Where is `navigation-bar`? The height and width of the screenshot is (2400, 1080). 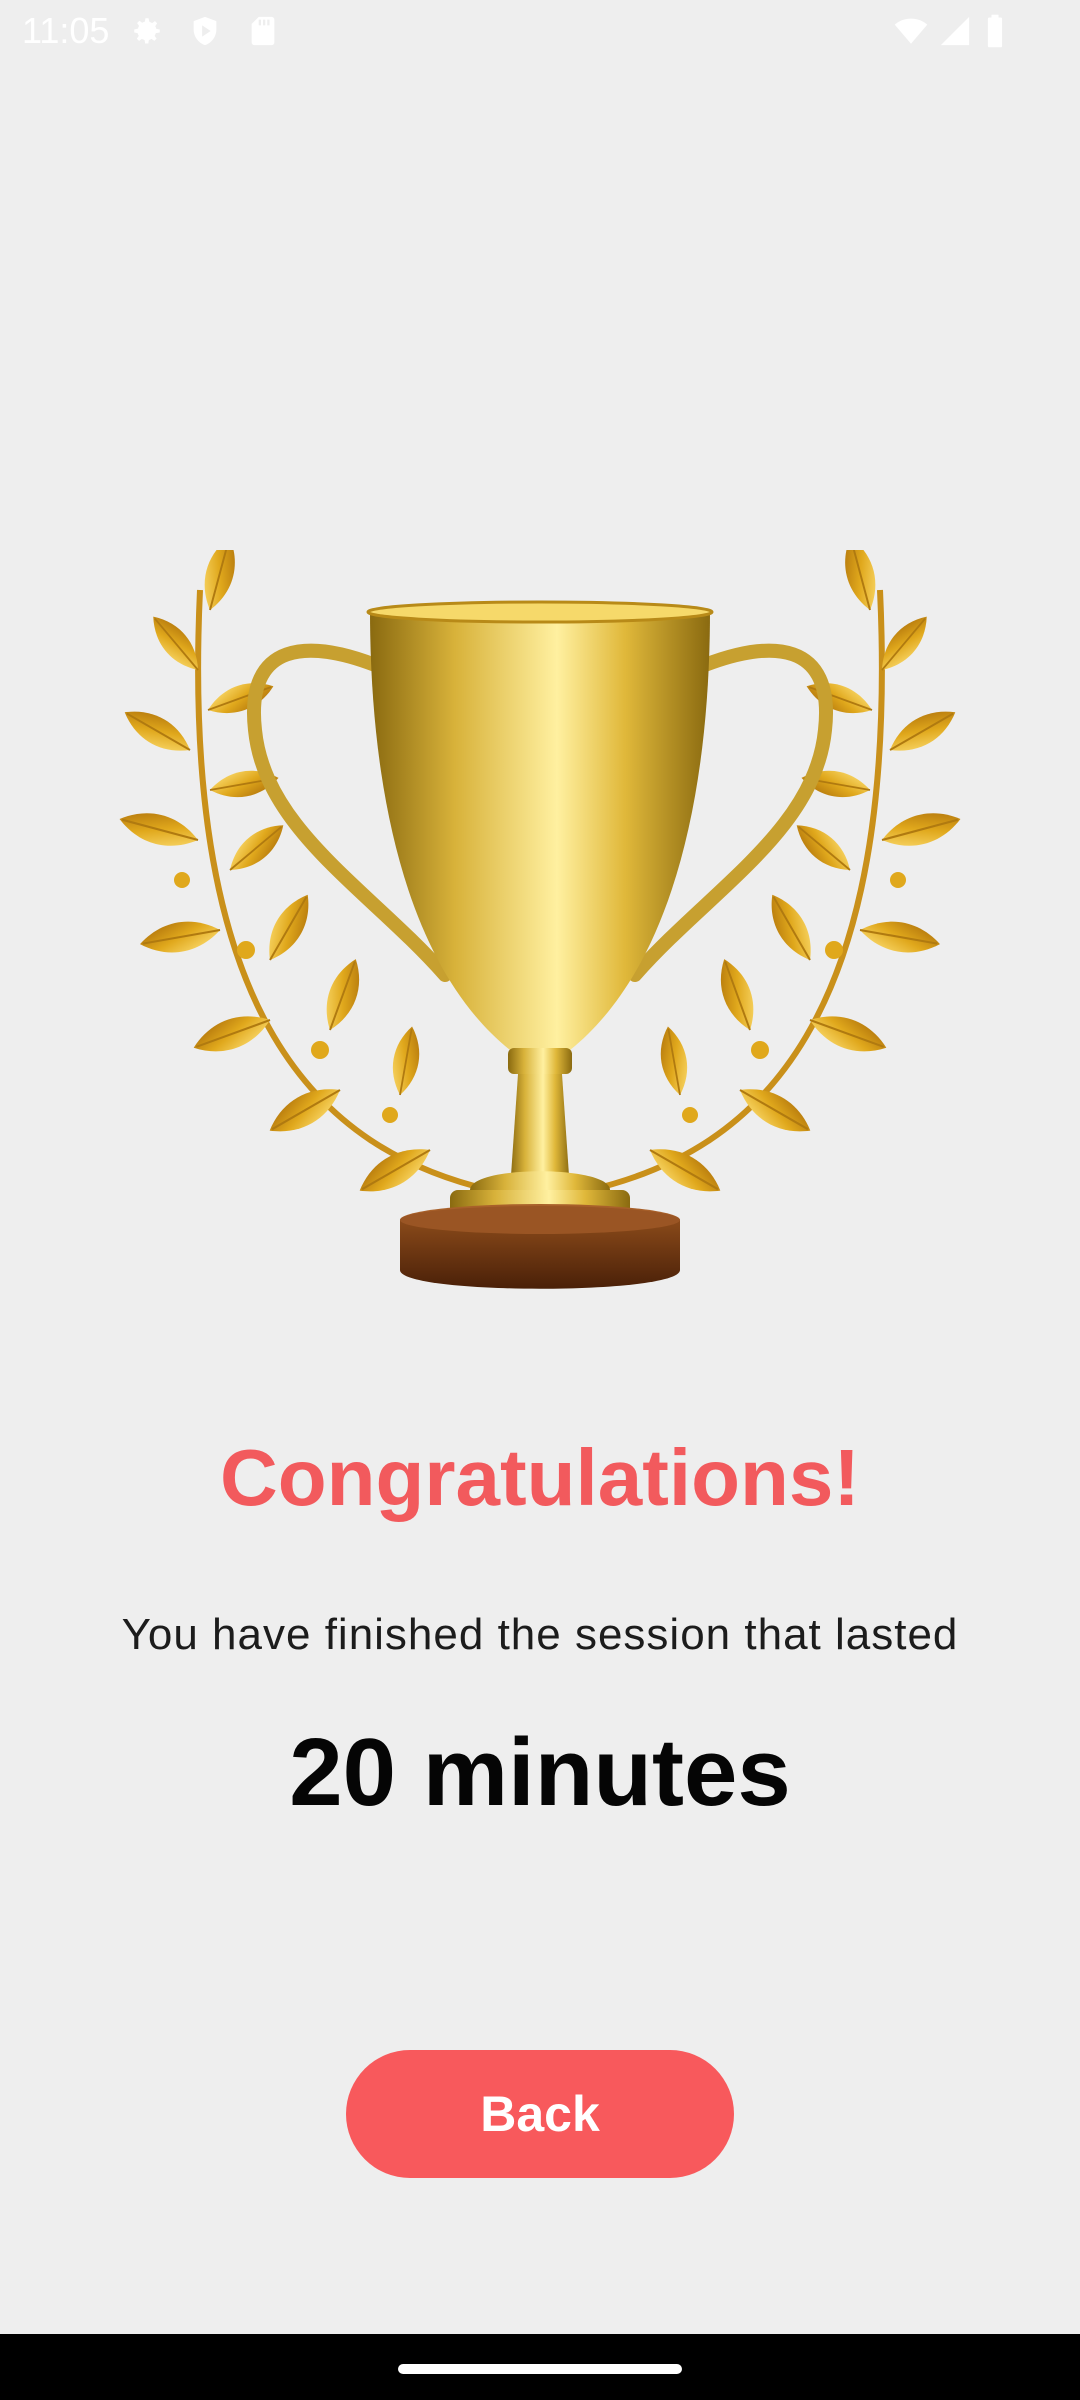
navigation-bar is located at coordinates (540, 2367).